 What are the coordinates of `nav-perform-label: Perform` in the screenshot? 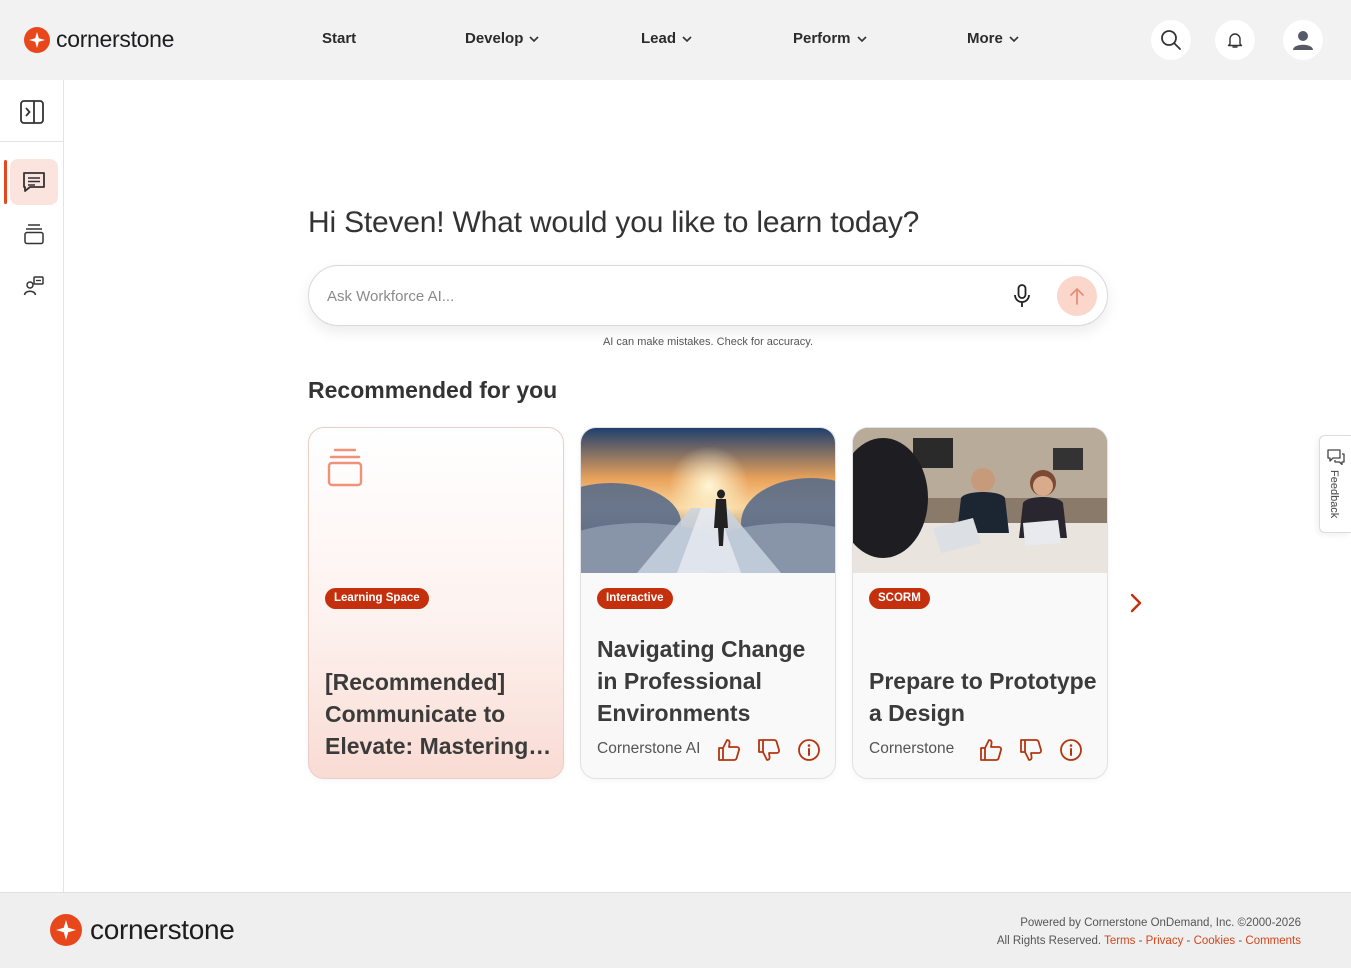 It's located at (822, 38).